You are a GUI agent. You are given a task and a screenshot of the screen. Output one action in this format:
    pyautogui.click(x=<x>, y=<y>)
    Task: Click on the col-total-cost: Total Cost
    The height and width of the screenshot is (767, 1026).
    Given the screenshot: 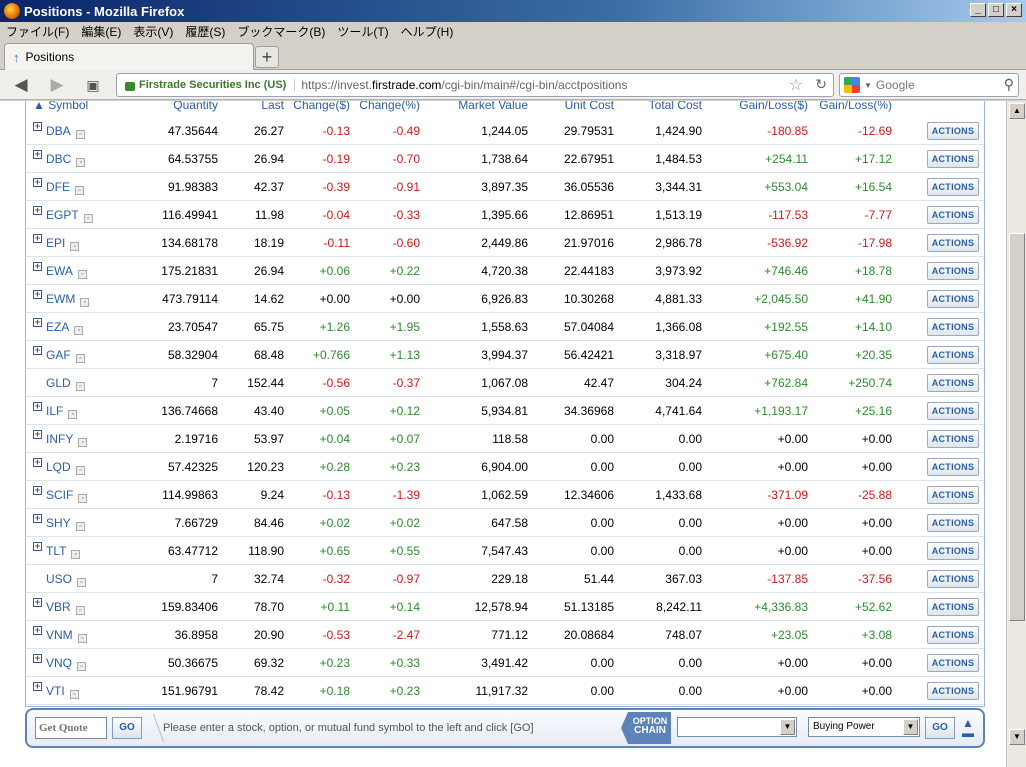 What is the action you would take?
    pyautogui.click(x=660, y=106)
    